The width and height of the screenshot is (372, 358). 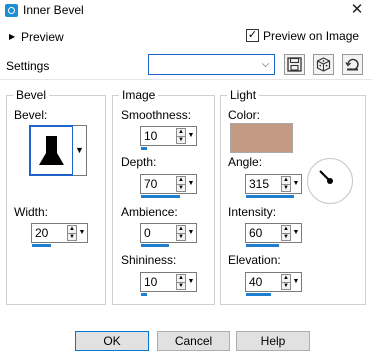 I want to click on angle-slider-dropdown: ▼, so click(x=296, y=184).